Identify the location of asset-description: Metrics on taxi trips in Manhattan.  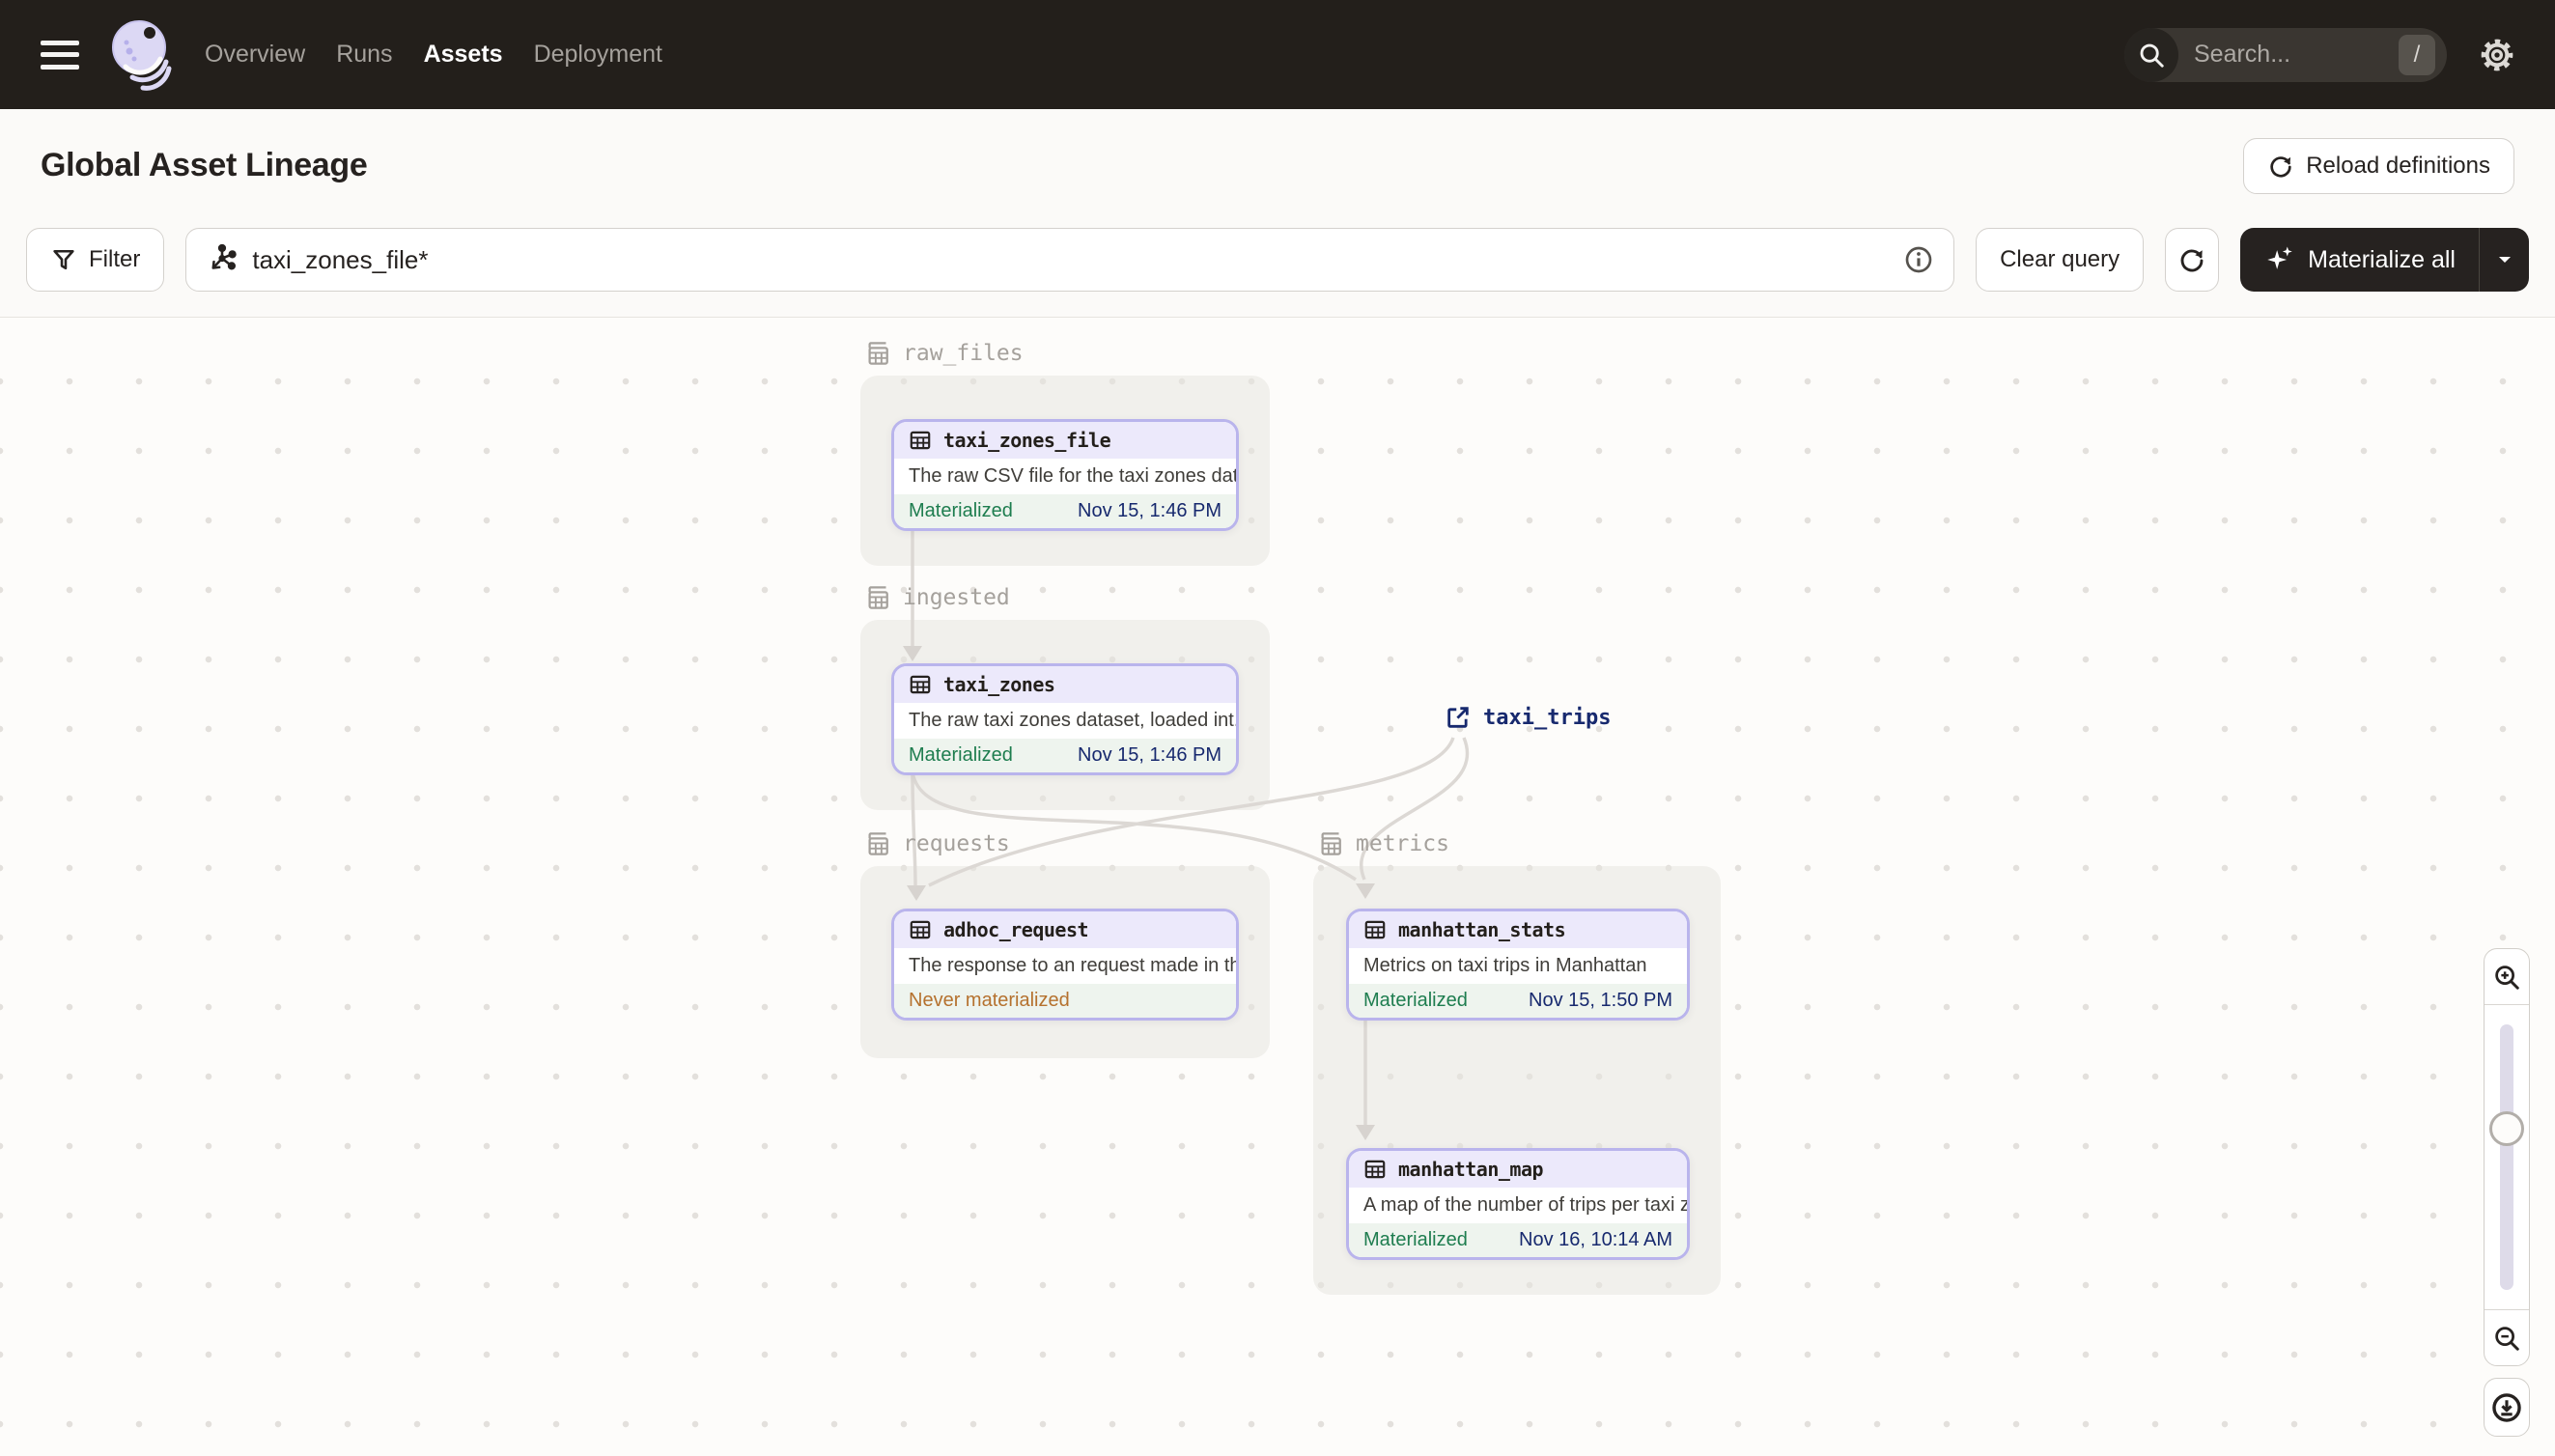
(1518, 966).